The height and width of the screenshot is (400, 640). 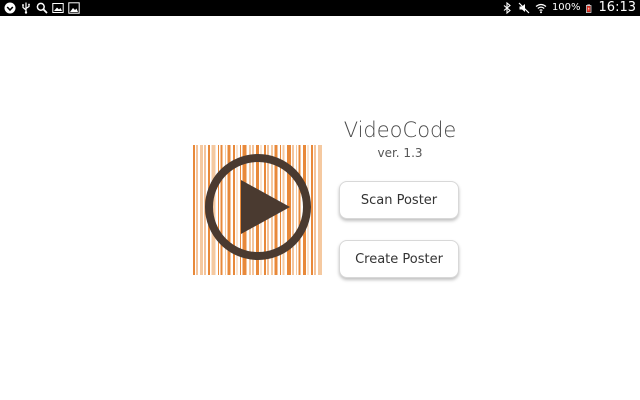 What do you see at coordinates (399, 200) in the screenshot?
I see `scan-poster-button: Scan Poster` at bounding box center [399, 200].